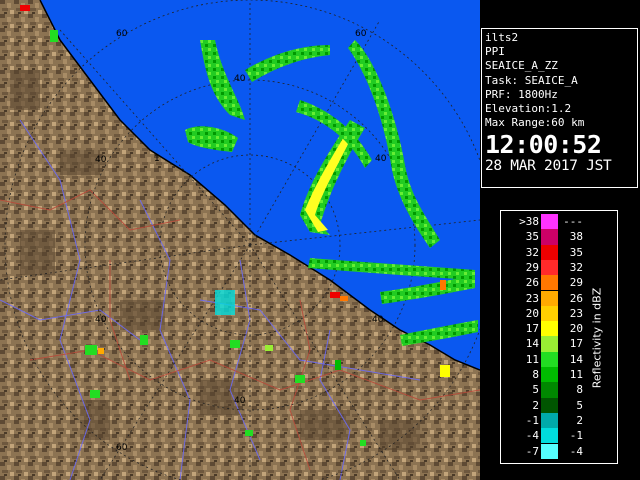 This screenshot has height=480, width=640. Describe the element at coordinates (559, 267) in the screenshot. I see `legend-row: 29 32` at that location.